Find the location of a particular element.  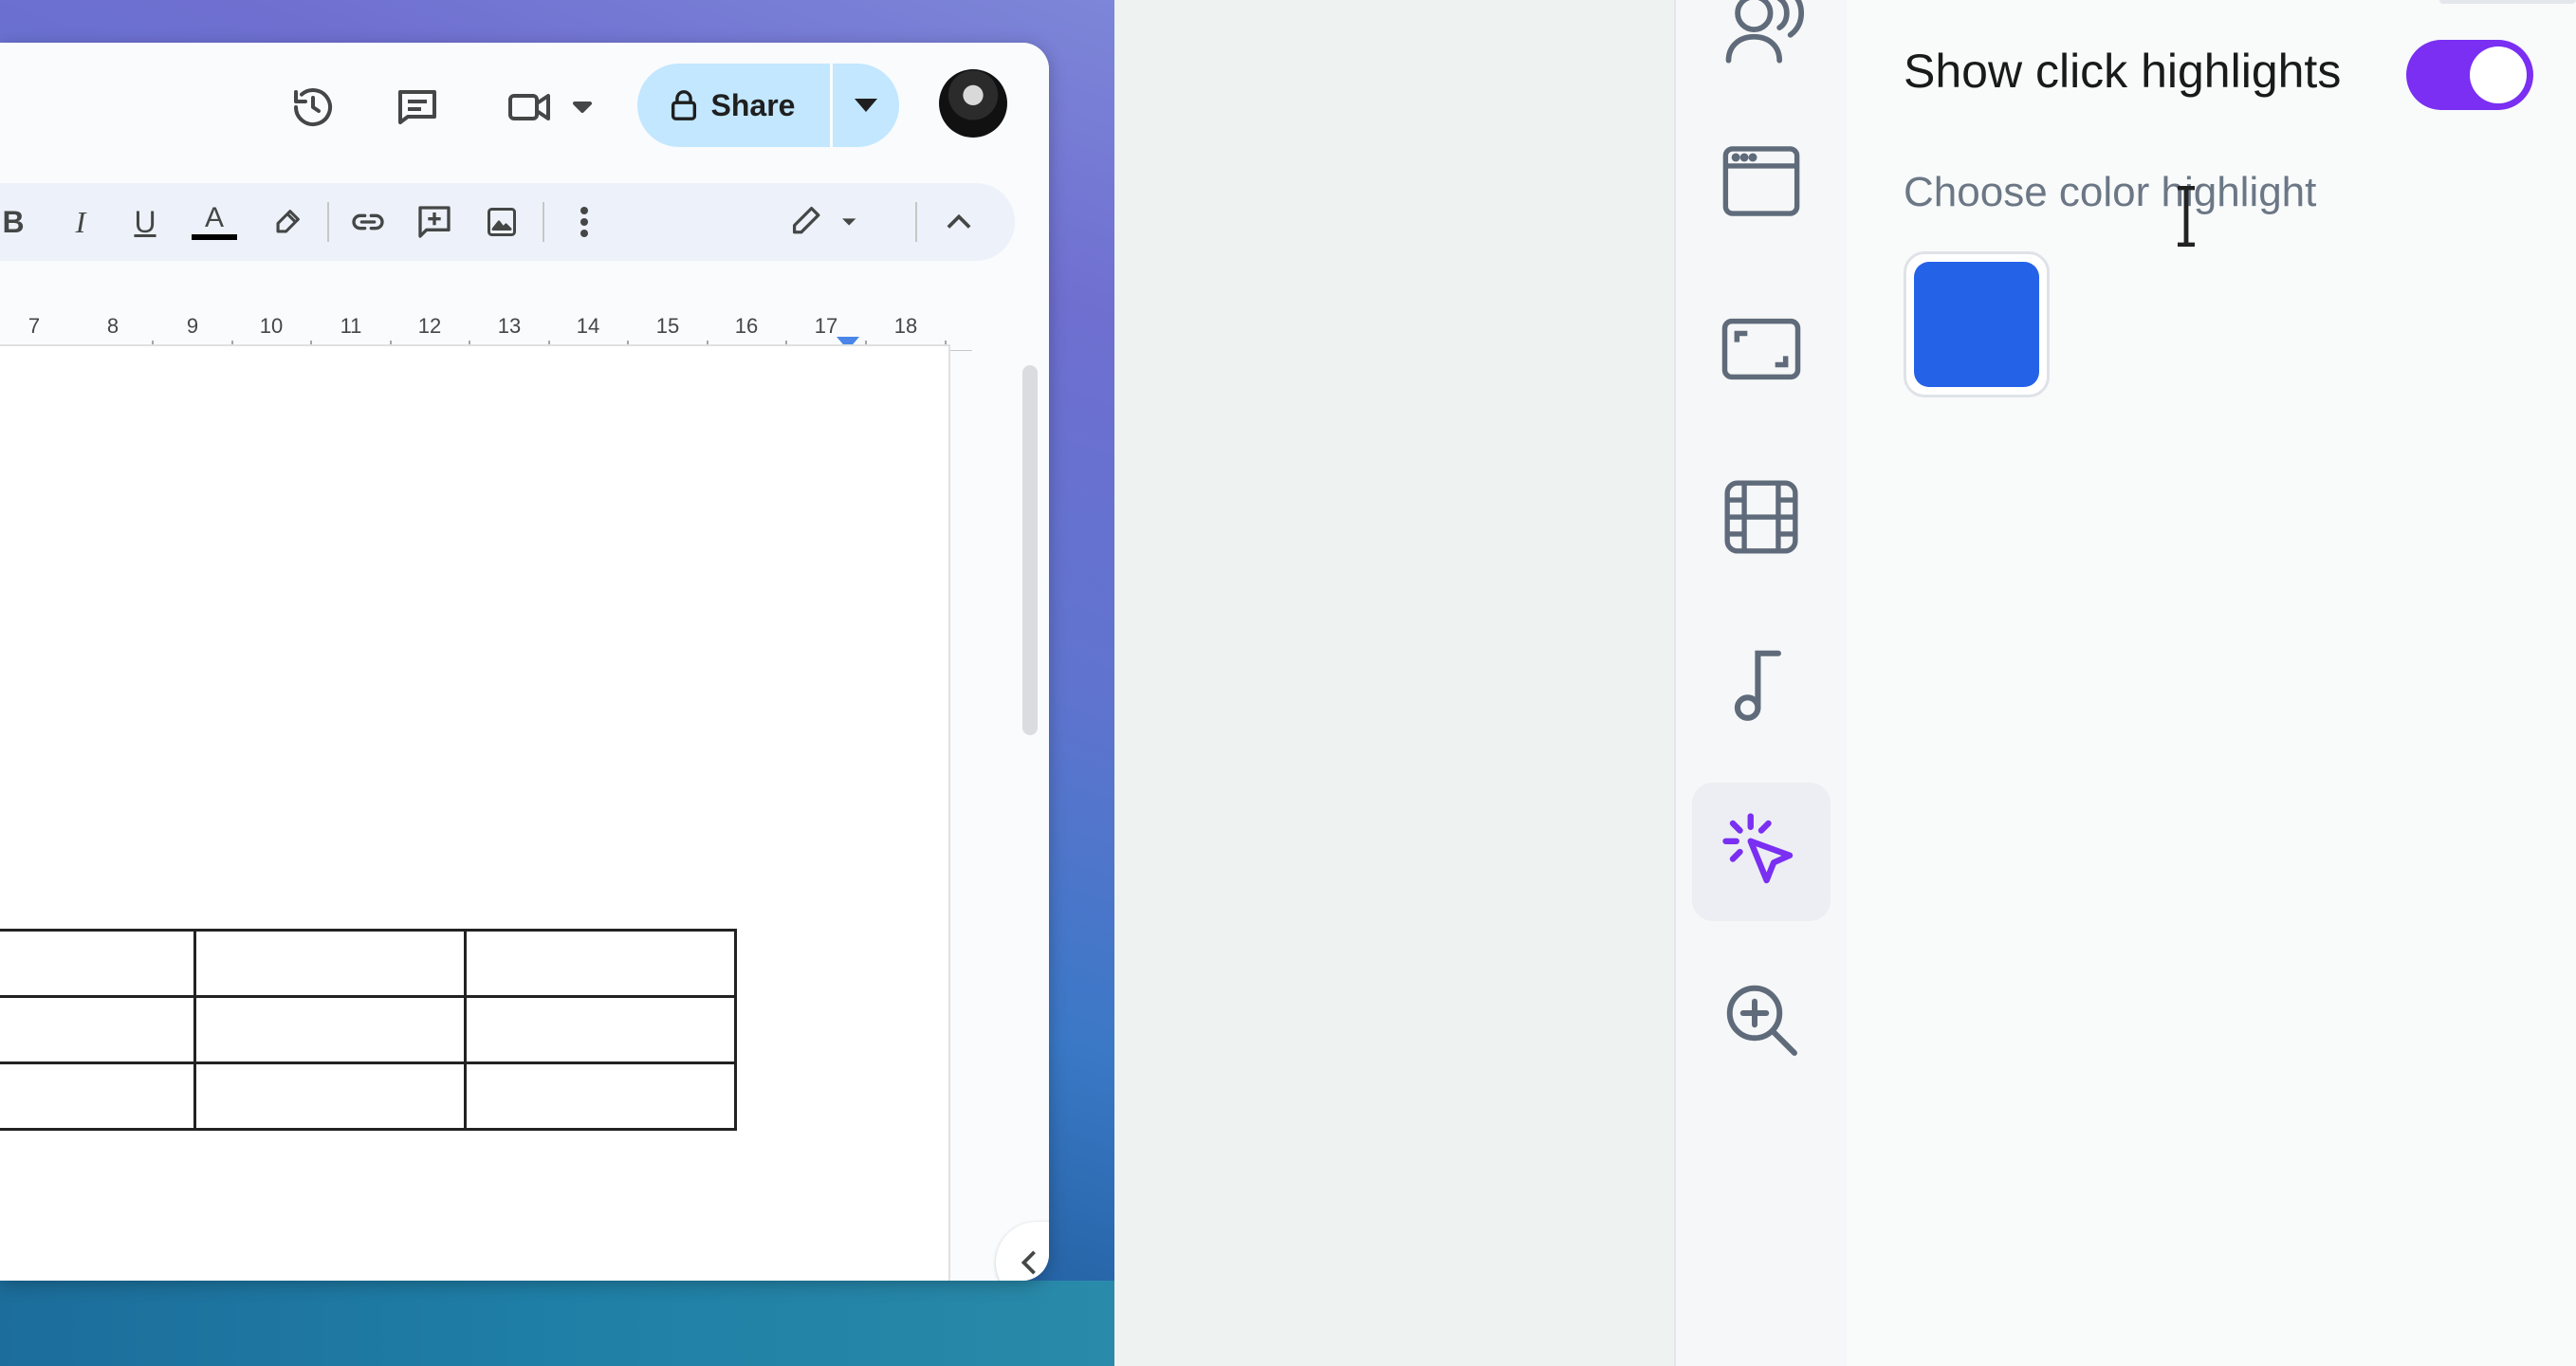

show-click-highlights-label: Show click highlights is located at coordinates (2123, 71).